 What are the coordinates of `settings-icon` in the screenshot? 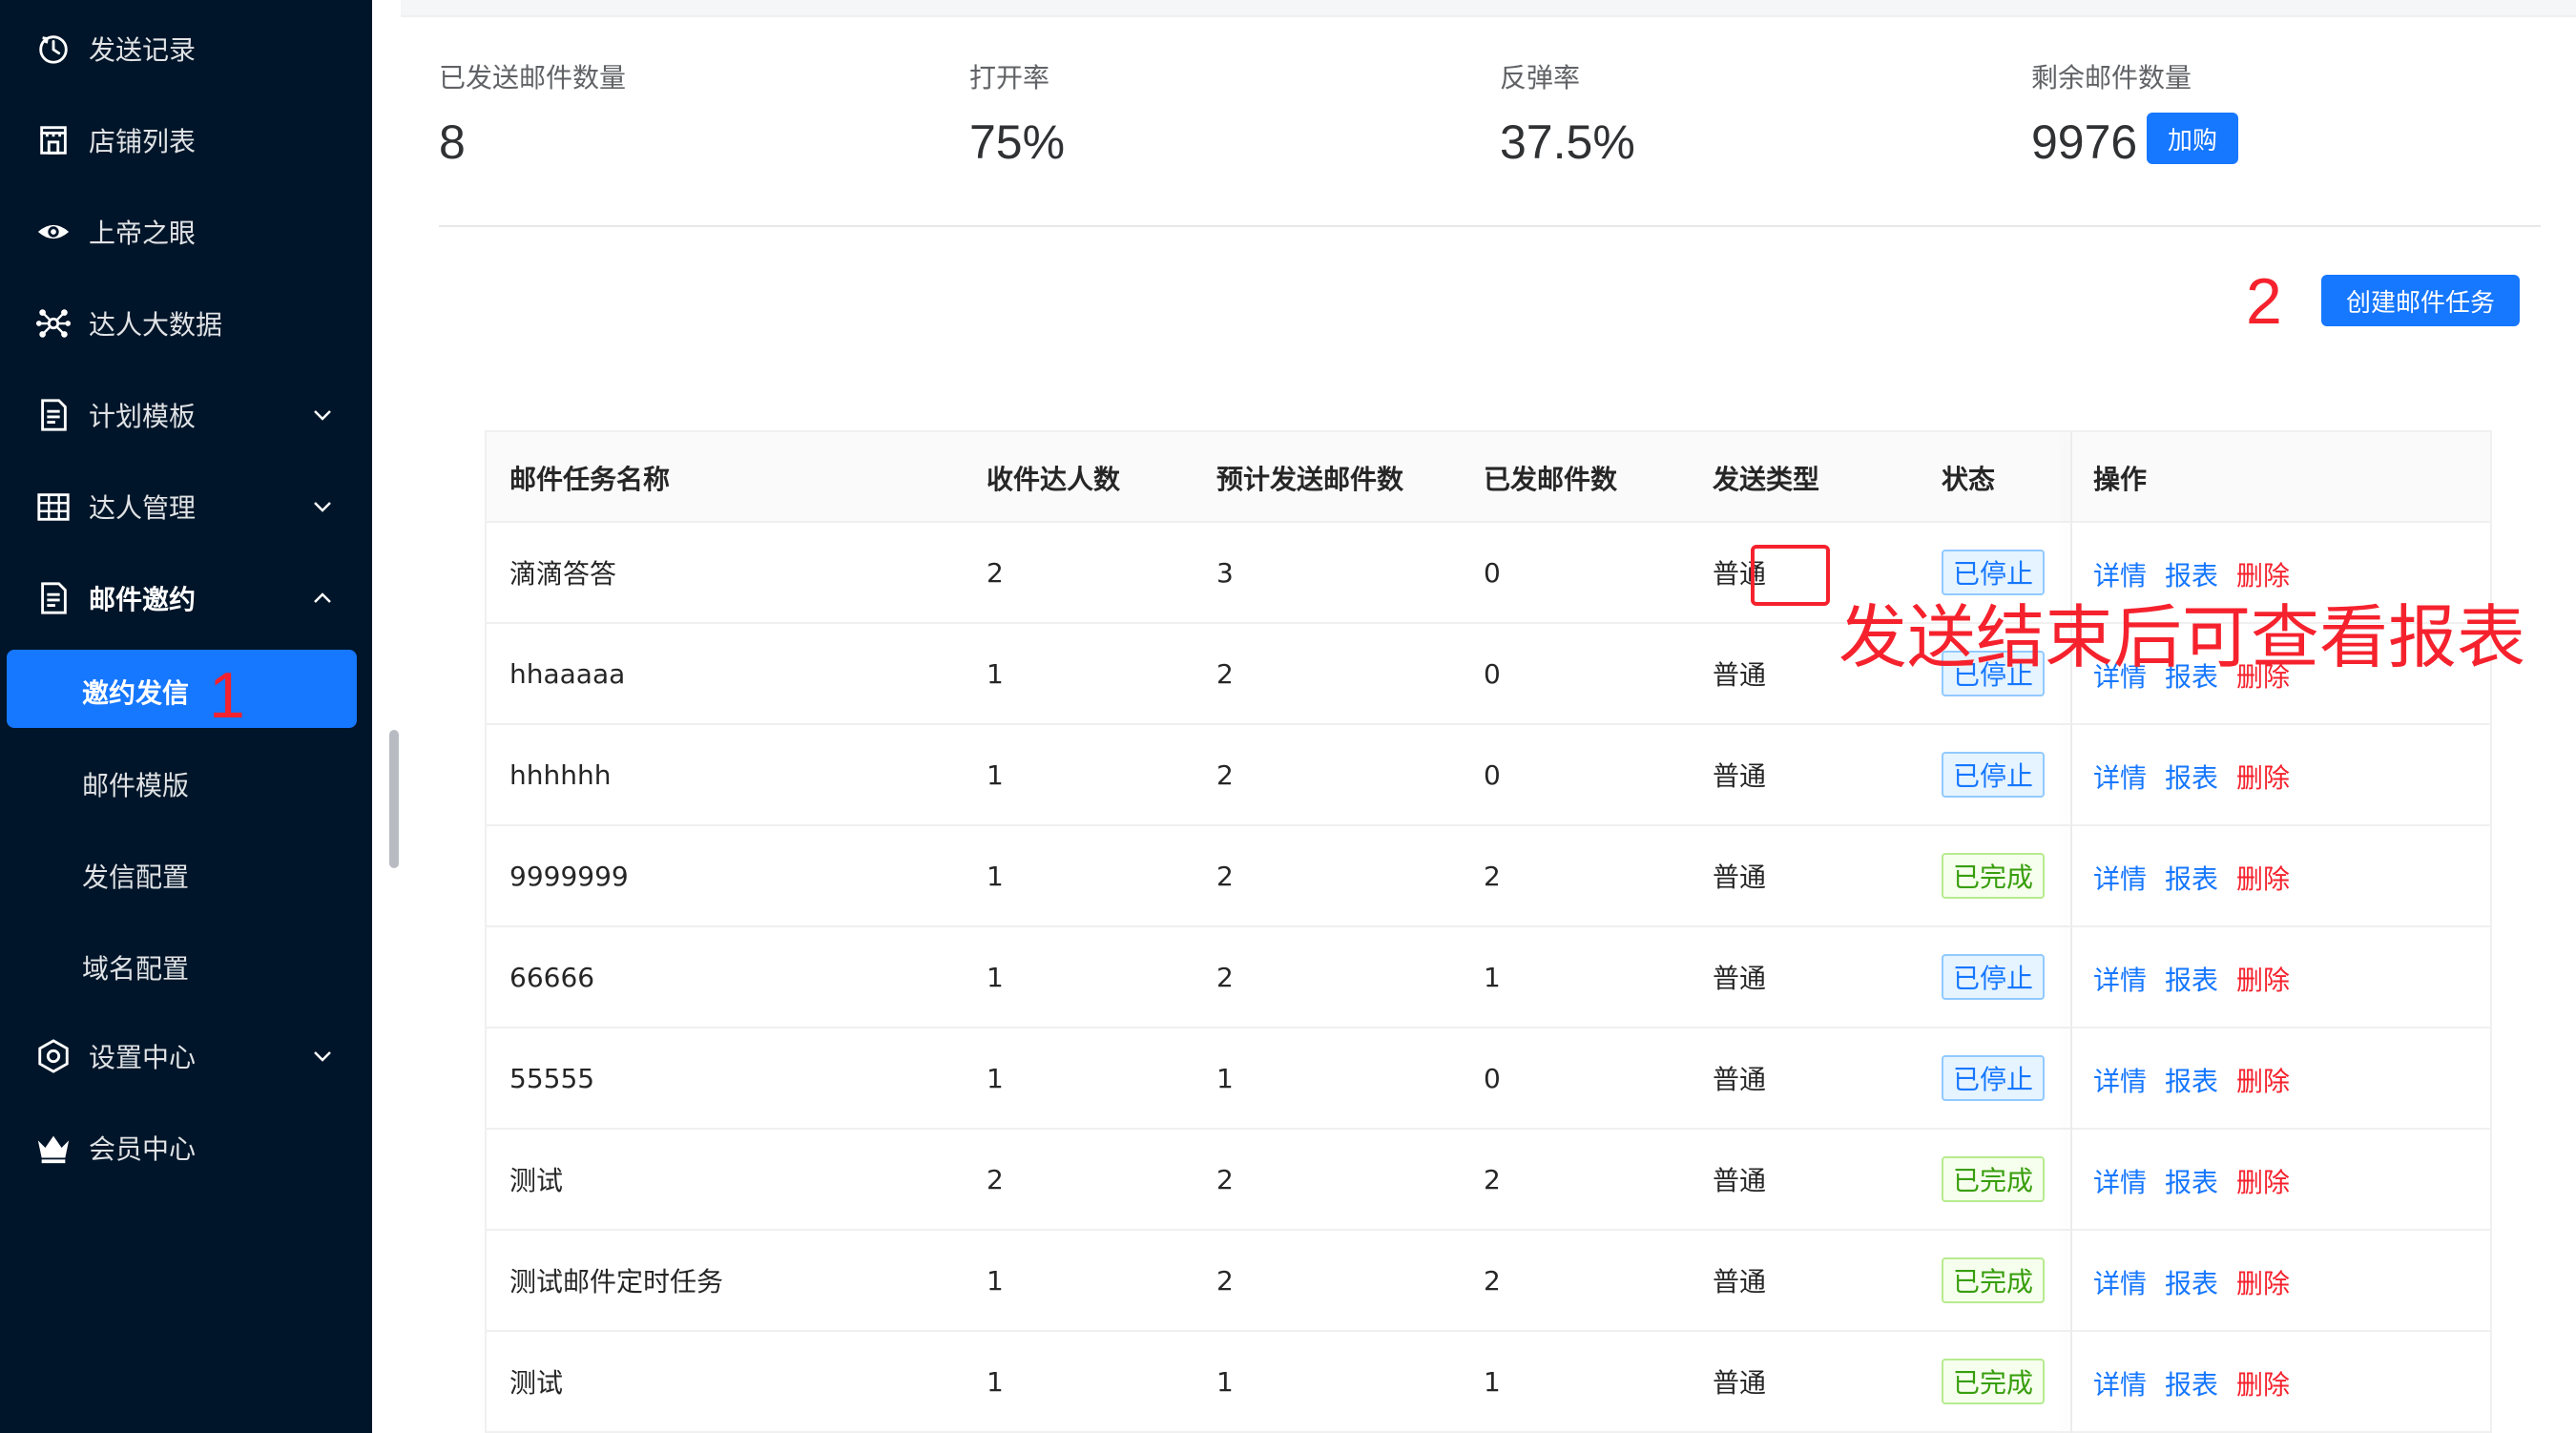 It's located at (53, 1056).